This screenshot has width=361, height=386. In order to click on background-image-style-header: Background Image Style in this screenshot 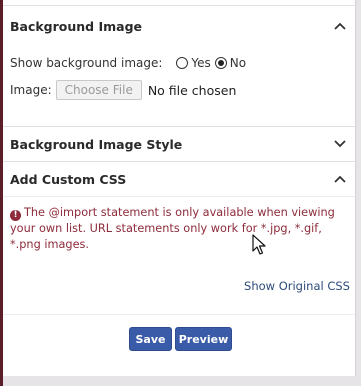, I will do `click(179, 144)`.